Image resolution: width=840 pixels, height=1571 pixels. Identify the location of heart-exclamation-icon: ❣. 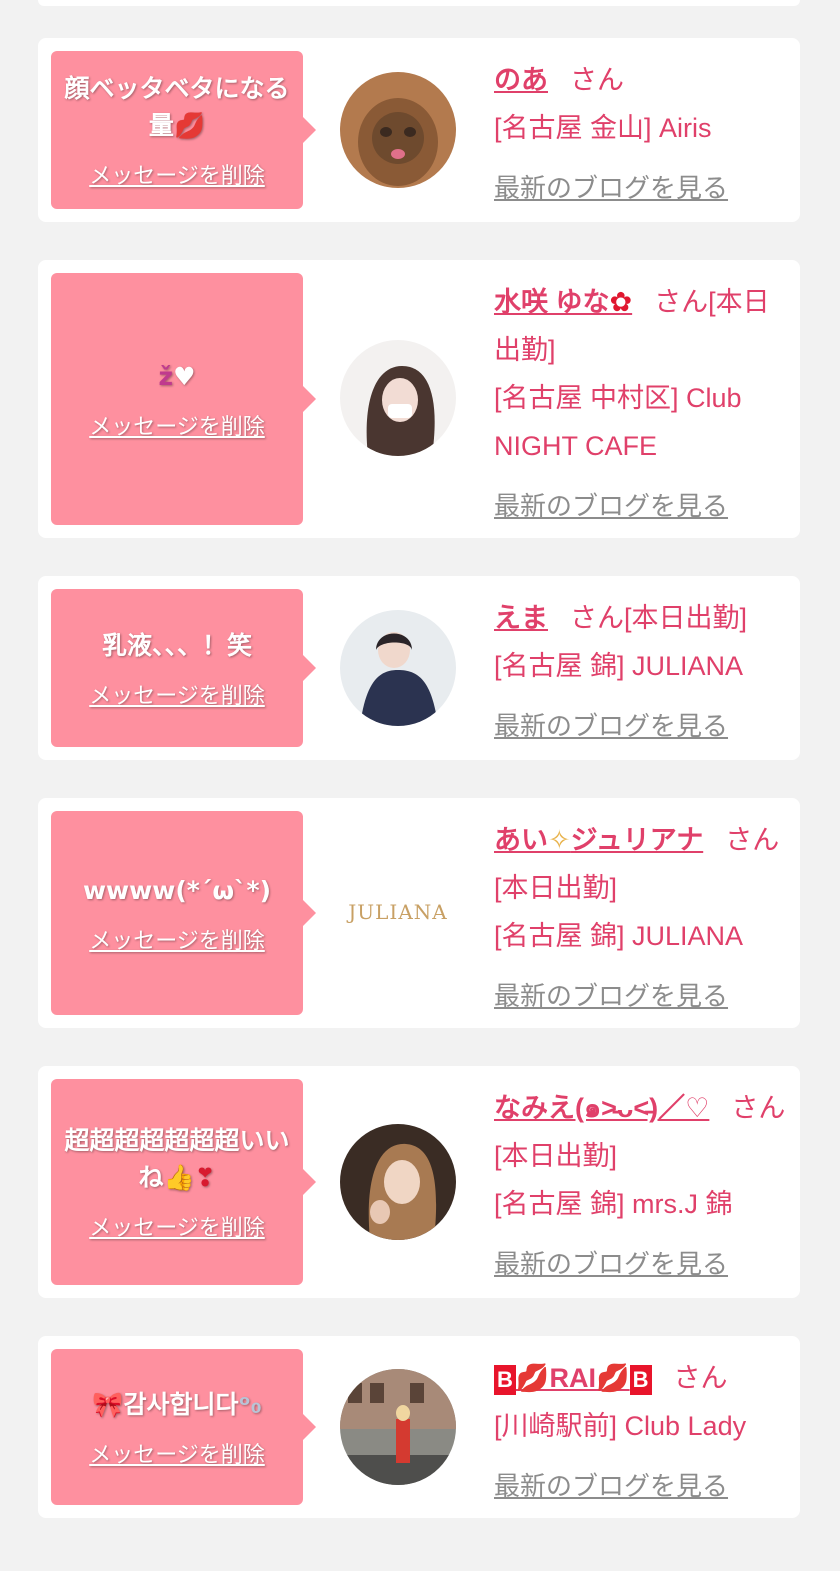
(205, 1177).